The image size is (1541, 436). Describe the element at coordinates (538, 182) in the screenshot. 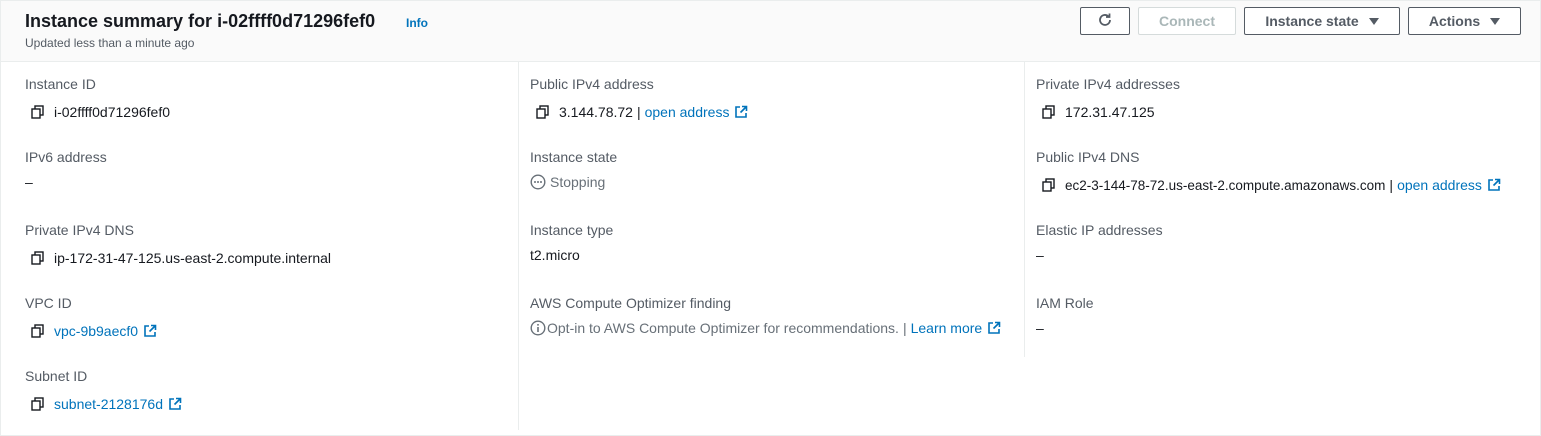

I see `pending-status-icon` at that location.